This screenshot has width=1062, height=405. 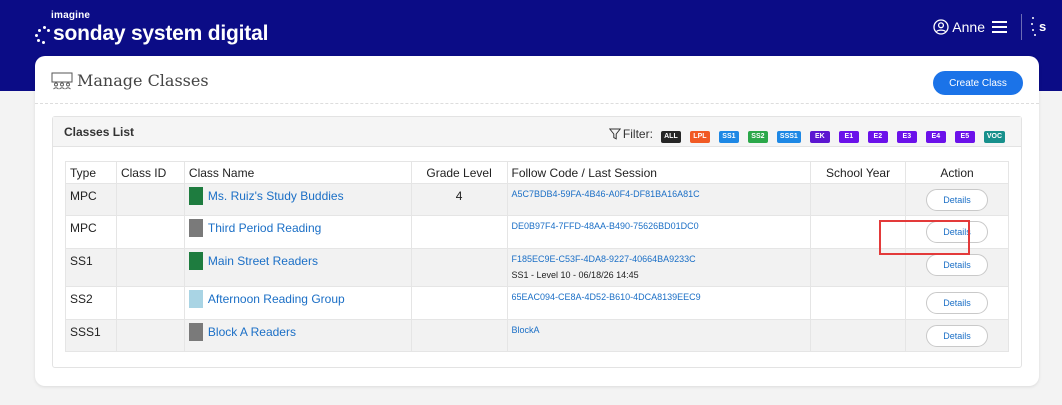 I want to click on table-row: SSS1 Block A Readers BlockA Details, so click(x=537, y=335).